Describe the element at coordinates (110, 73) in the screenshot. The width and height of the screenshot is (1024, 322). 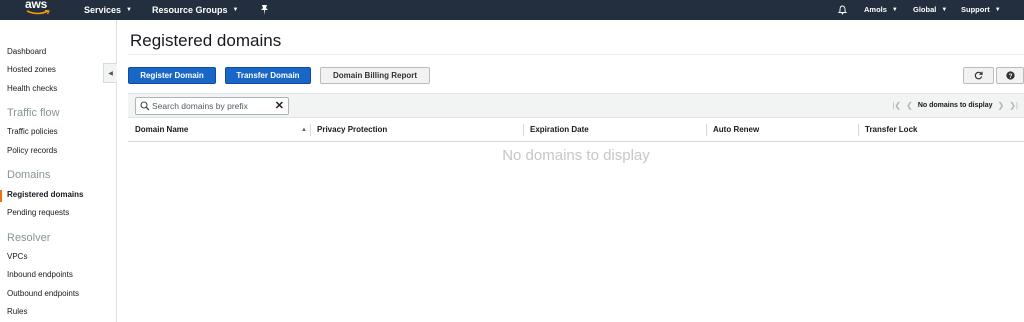
I see `collapse-icon: ◀` at that location.